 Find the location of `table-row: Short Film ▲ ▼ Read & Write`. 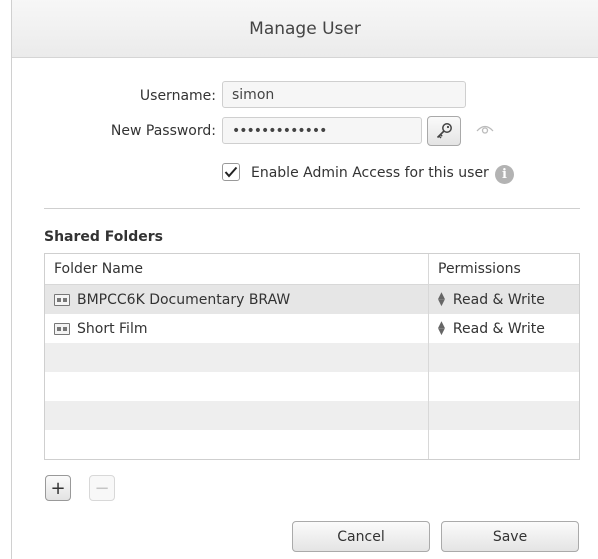

table-row: Short Film ▲ ▼ Read & Write is located at coordinates (312, 328).